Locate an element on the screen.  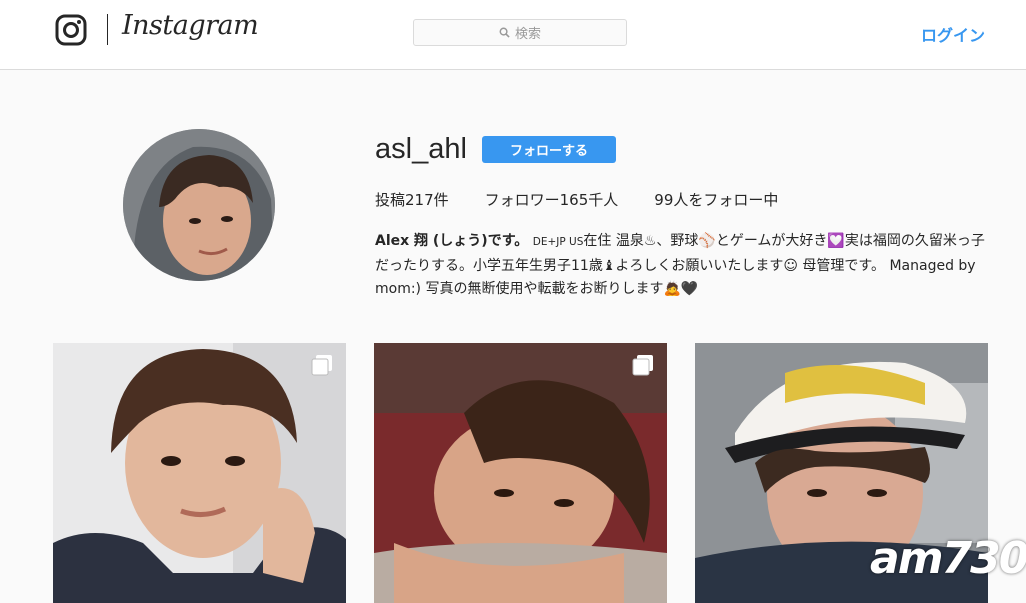
search-placeholder: 検索 is located at coordinates (527, 34).